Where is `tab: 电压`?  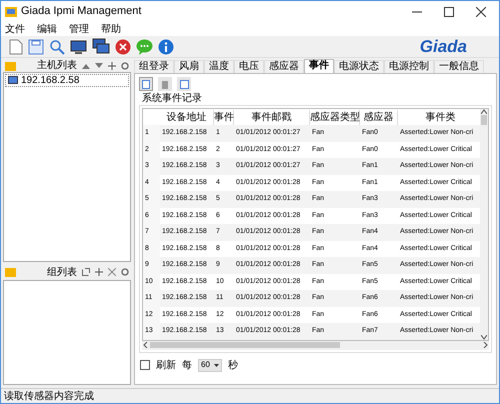
tab: 电压 is located at coordinates (249, 66).